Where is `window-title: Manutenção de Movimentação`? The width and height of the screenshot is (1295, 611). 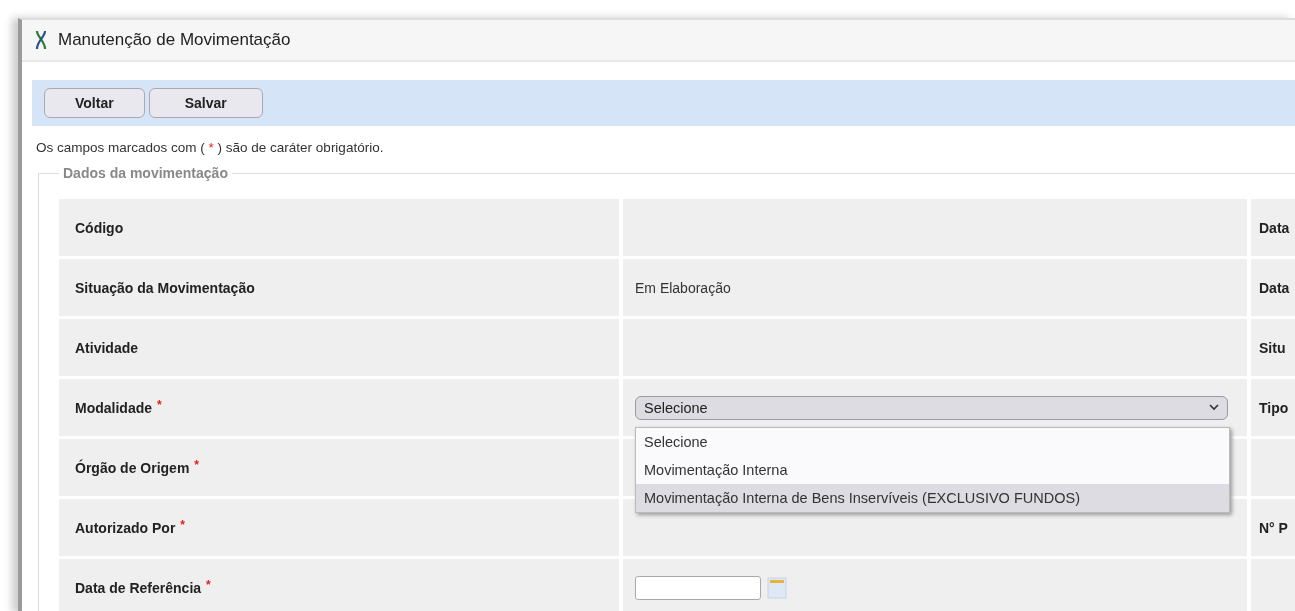
window-title: Manutenção de Movimentação is located at coordinates (174, 40).